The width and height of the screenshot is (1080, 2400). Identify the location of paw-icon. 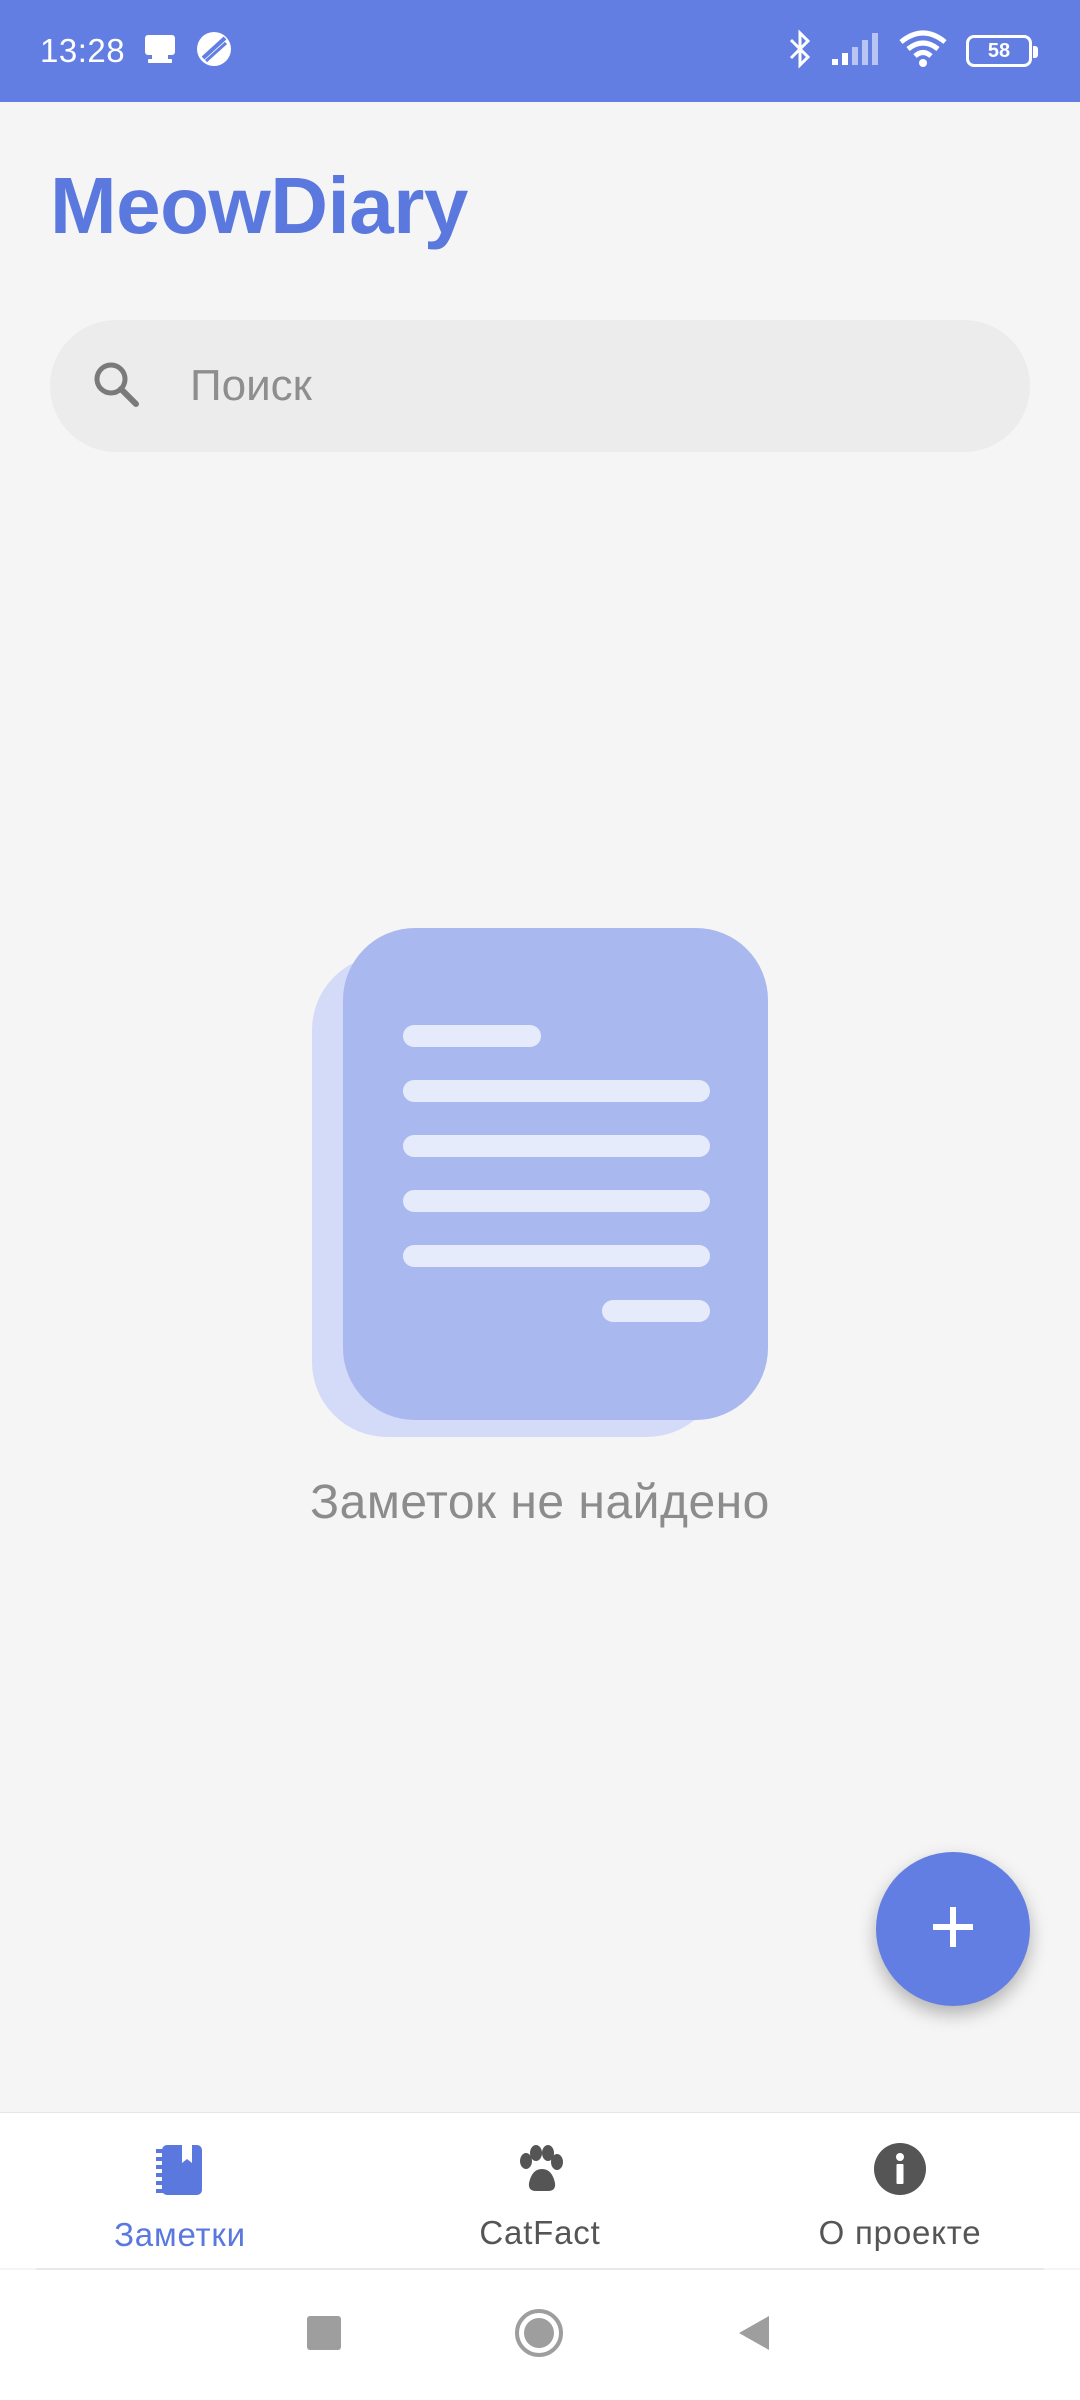
(540, 2171).